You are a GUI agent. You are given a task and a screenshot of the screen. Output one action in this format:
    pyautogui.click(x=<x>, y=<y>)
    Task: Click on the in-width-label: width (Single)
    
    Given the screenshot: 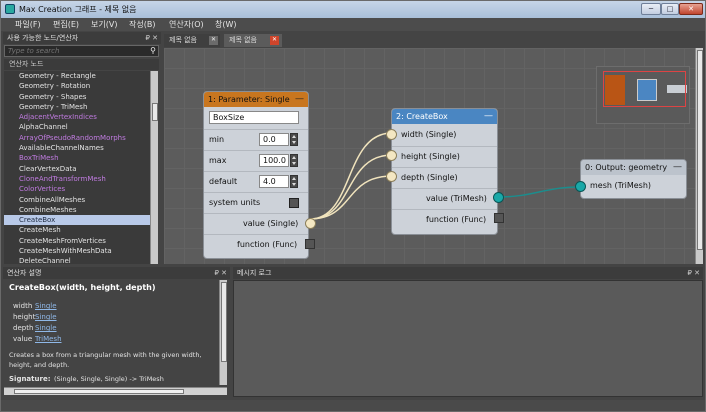 What is the action you would take?
    pyautogui.click(x=429, y=134)
    